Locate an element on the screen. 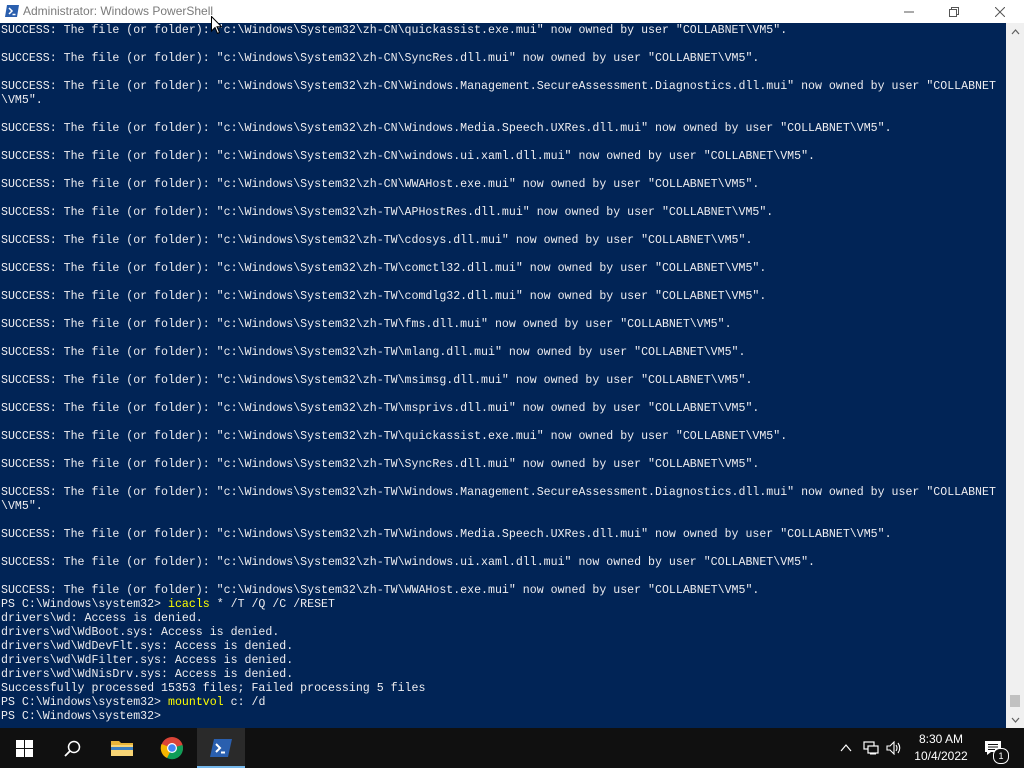  minimize-button is located at coordinates (909, 11).